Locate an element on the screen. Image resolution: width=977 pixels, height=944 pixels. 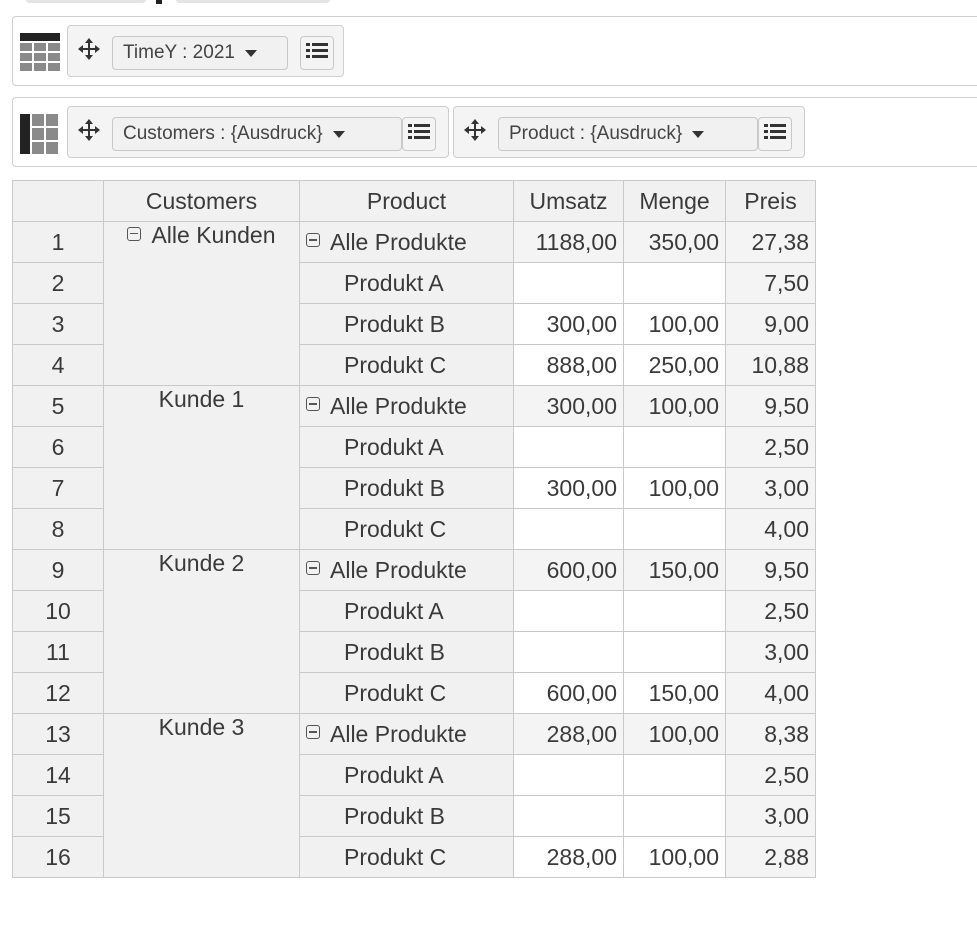
row-number: 16 is located at coordinates (58, 857).